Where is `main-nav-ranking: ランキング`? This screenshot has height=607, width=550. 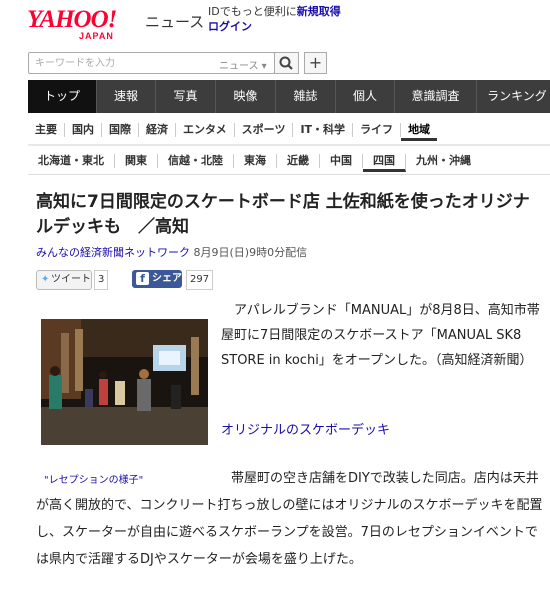 main-nav-ranking: ランキング is located at coordinates (513, 96).